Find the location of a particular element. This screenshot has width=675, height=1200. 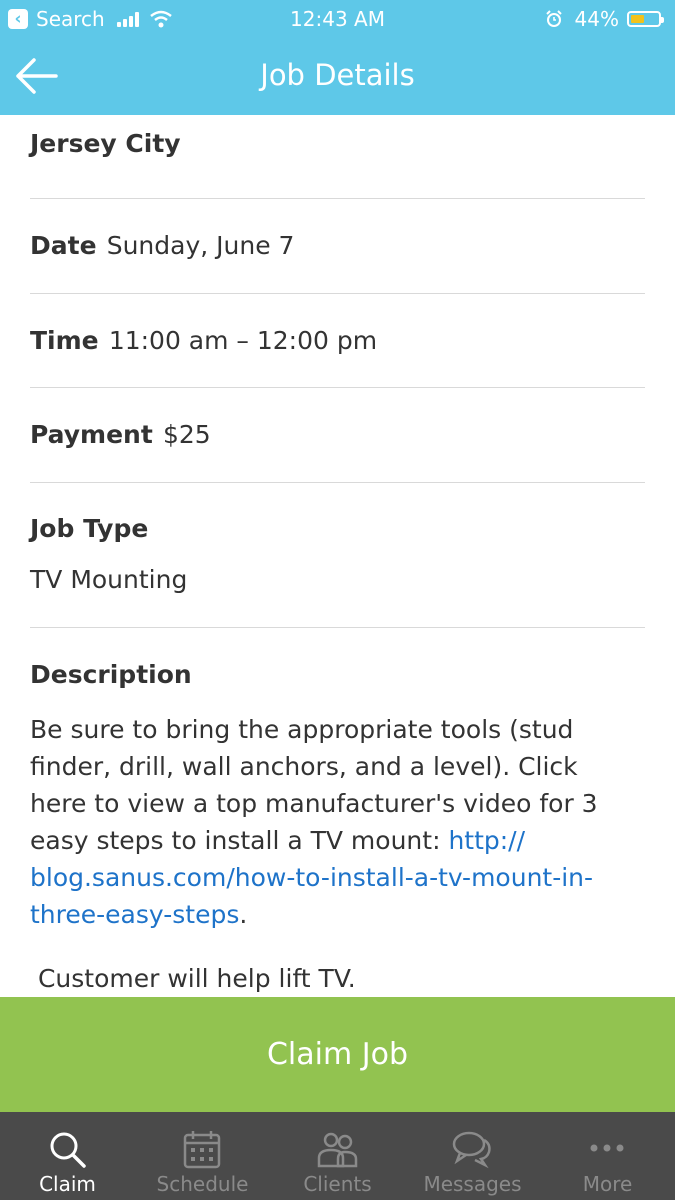

tab-label: Messages is located at coordinates (472, 1184).